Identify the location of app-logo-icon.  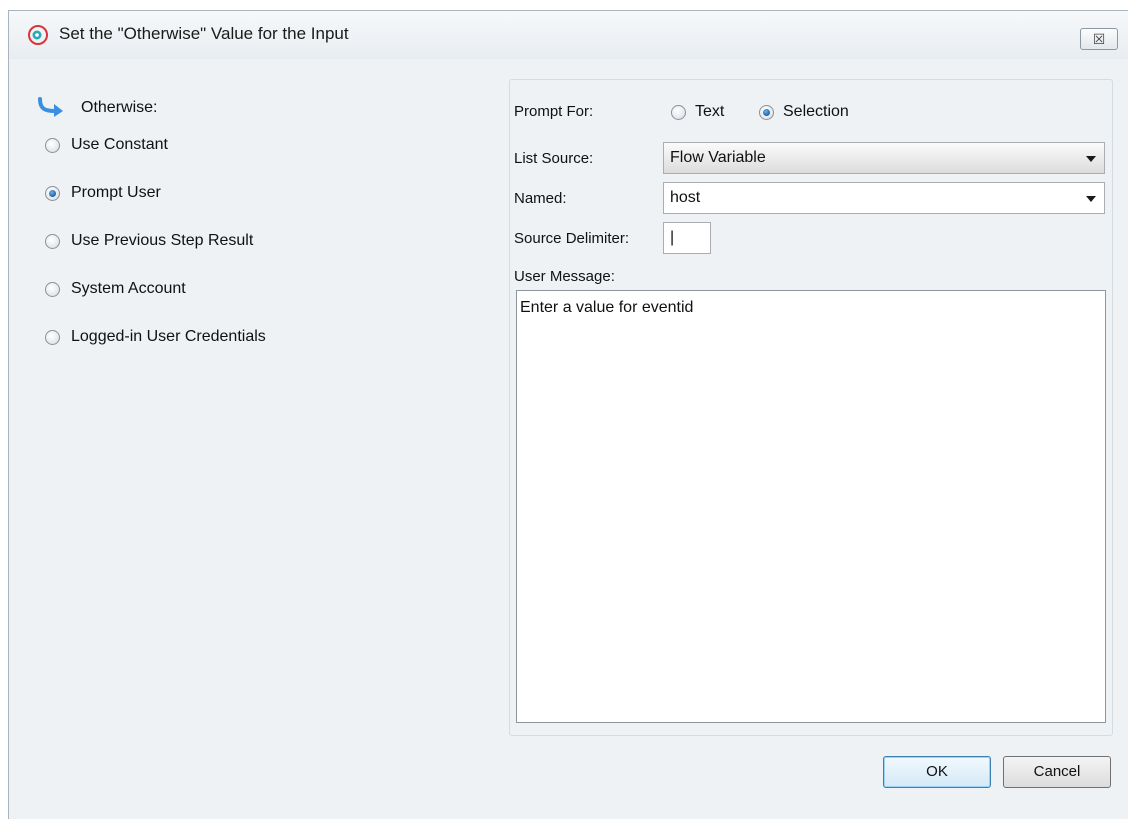
(38, 35).